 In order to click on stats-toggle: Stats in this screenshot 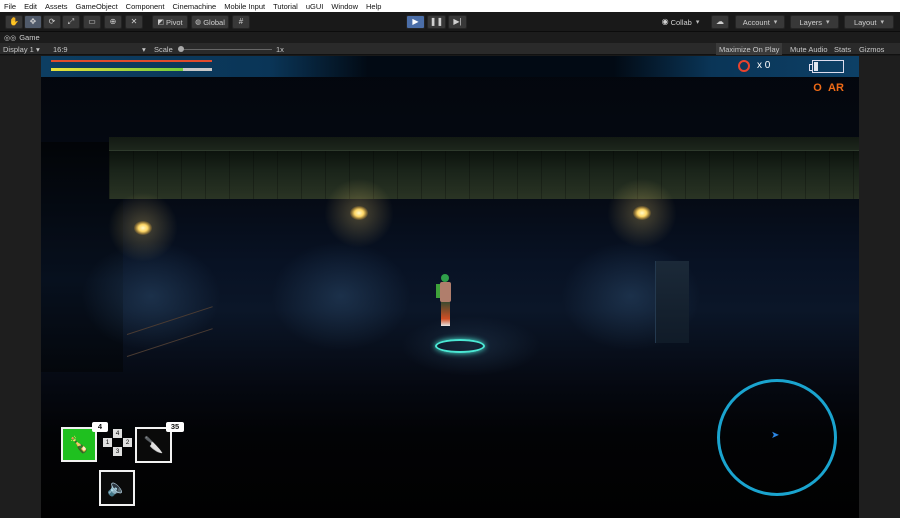, I will do `click(842, 49)`.